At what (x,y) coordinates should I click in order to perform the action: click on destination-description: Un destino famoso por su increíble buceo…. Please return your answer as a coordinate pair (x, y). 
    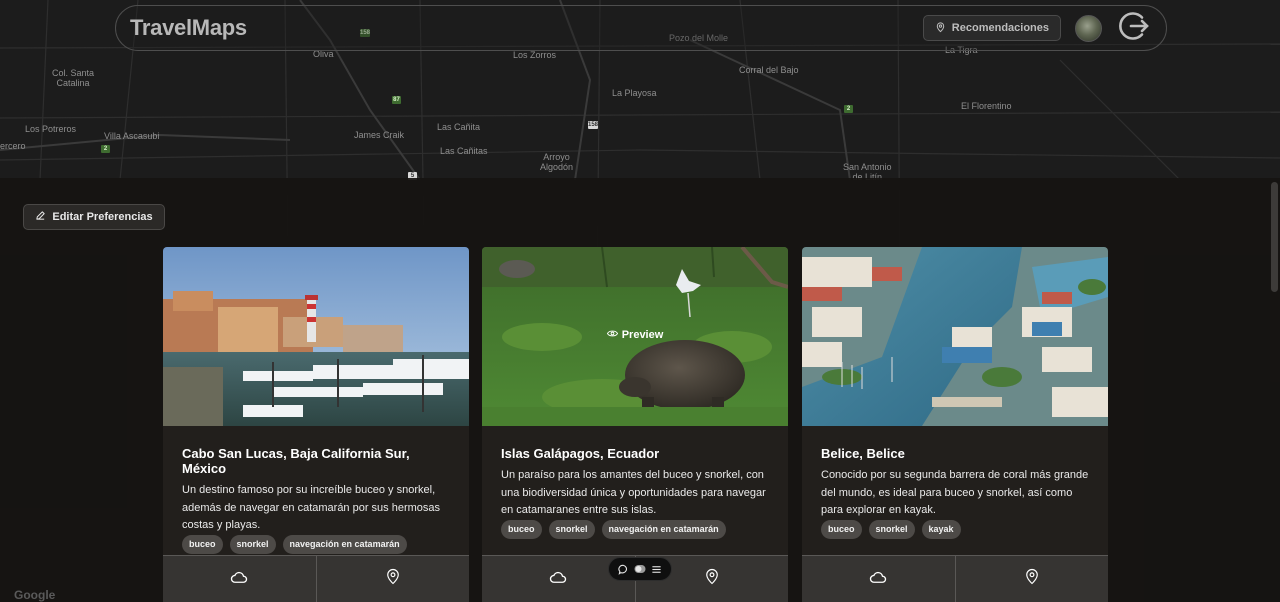
    Looking at the image, I should click on (311, 507).